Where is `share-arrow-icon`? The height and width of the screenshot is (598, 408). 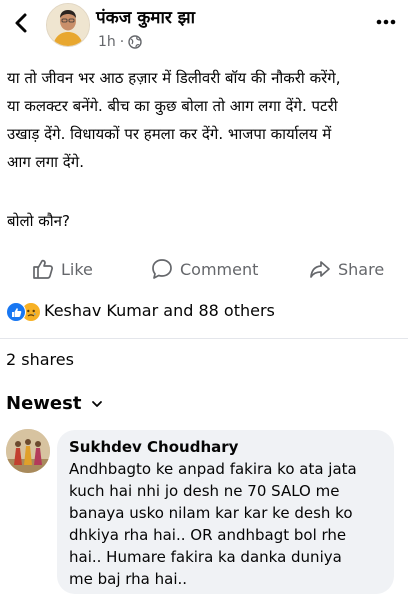 share-arrow-icon is located at coordinates (320, 269).